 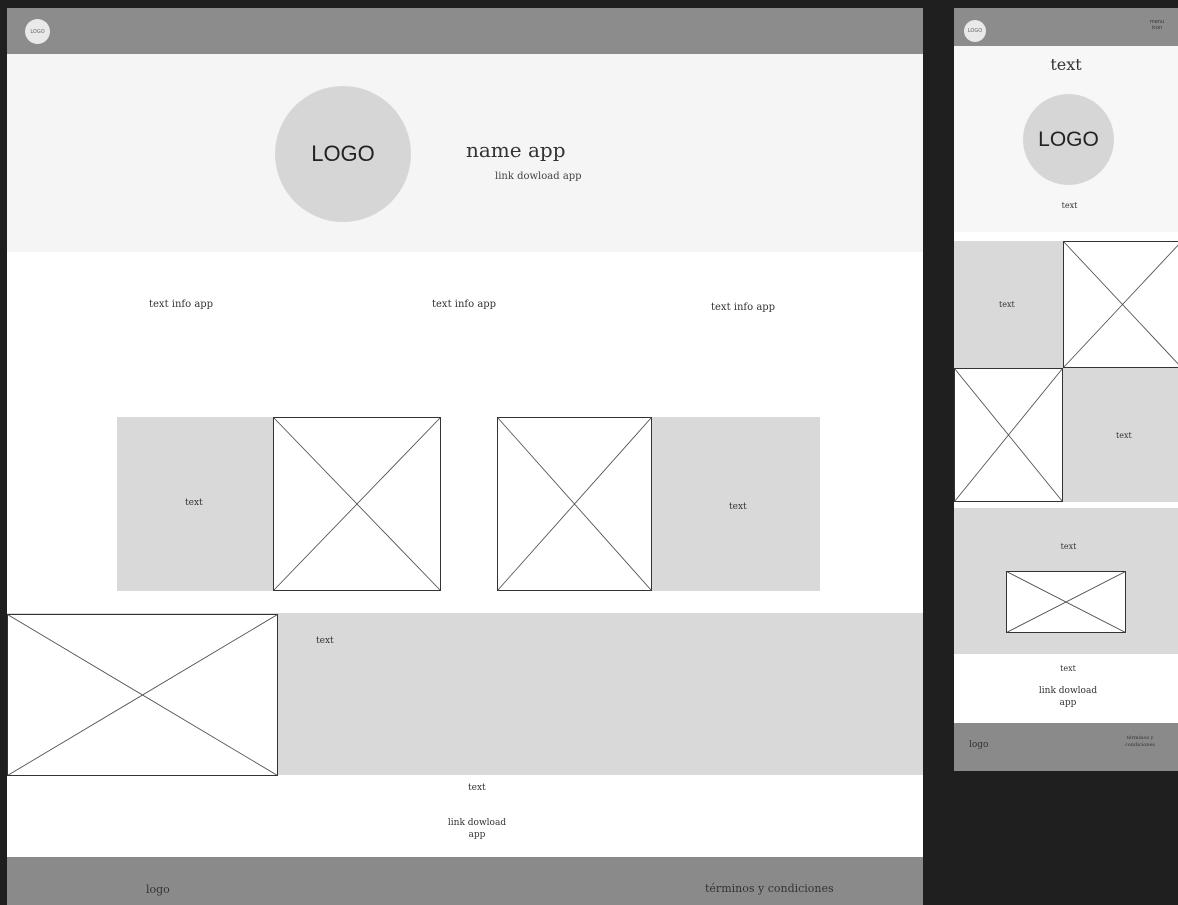 I want to click on bottom-text: text, so click(x=477, y=788).